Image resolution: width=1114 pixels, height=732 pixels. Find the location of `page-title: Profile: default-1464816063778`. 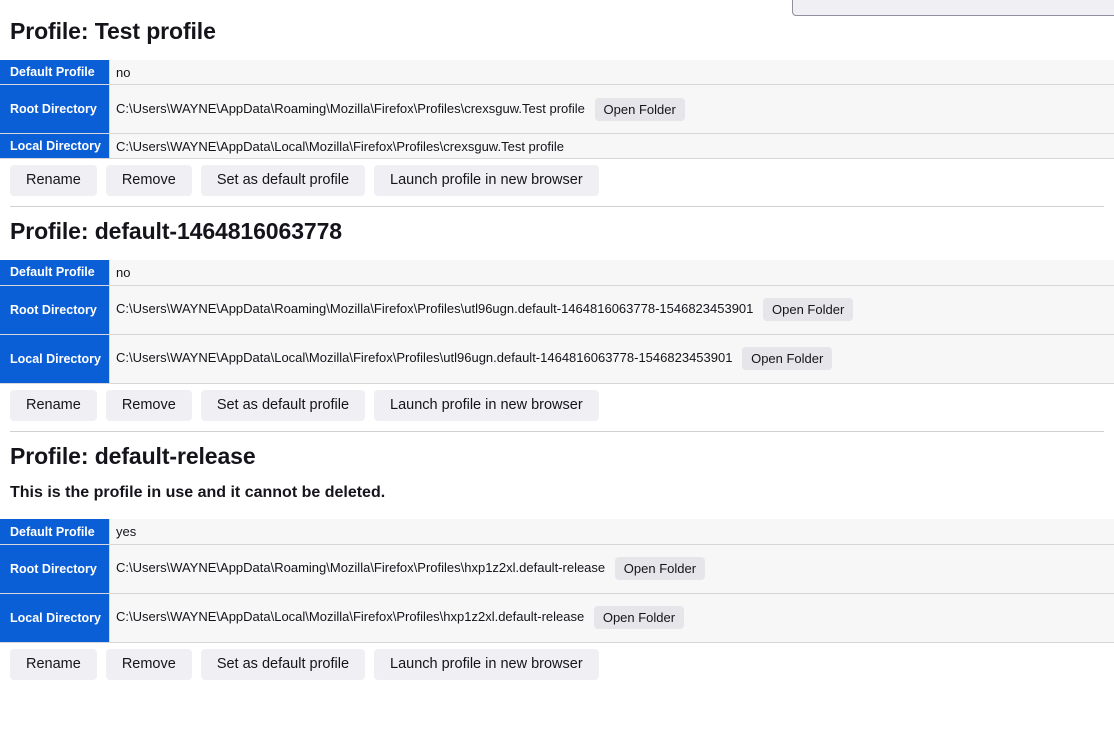

page-title: Profile: default-1464816063778 is located at coordinates (176, 231).